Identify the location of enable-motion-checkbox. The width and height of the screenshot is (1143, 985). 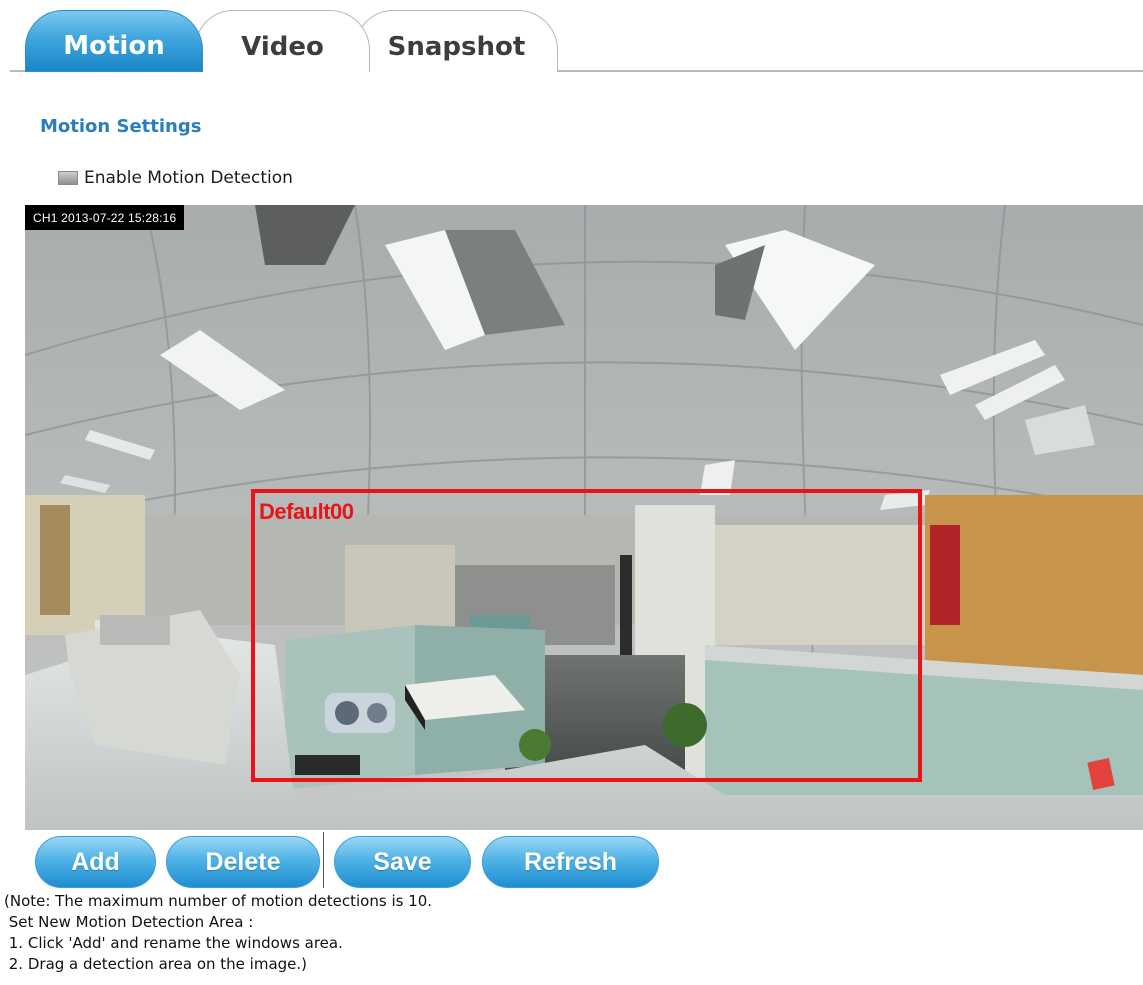
(68, 178).